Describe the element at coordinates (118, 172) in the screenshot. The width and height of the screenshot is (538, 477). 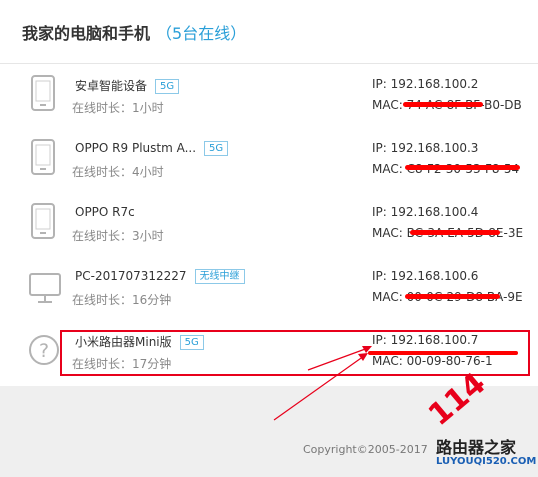
I see `online-duration: 在线时长：4小时` at that location.